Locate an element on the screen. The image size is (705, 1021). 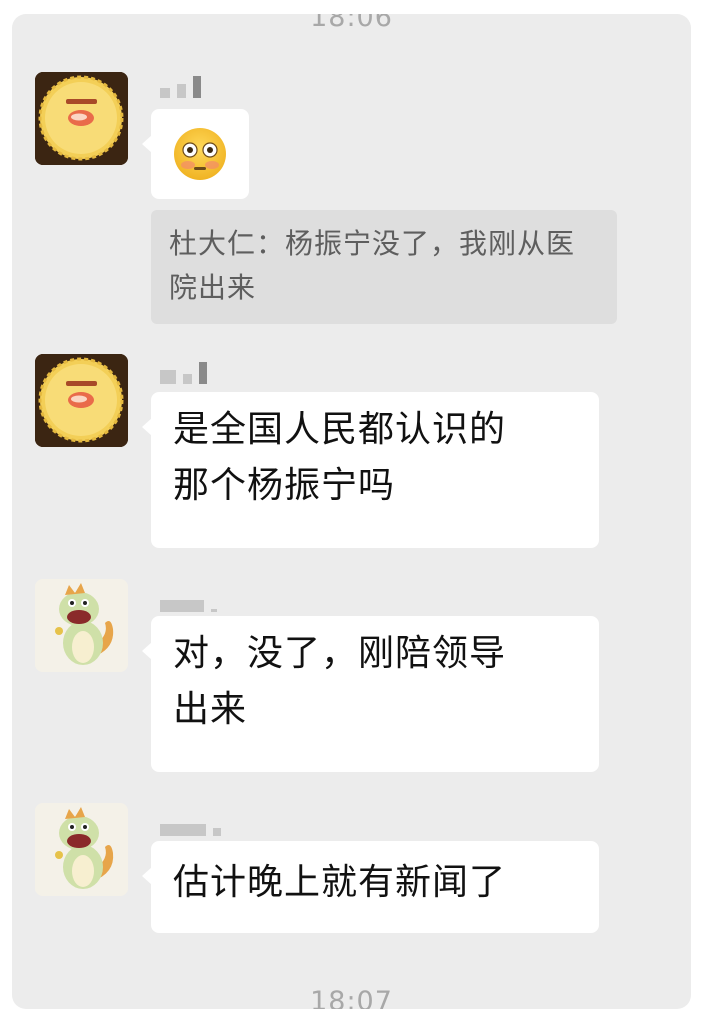
timestamp-bottom: 18:07 is located at coordinates (351, 997).